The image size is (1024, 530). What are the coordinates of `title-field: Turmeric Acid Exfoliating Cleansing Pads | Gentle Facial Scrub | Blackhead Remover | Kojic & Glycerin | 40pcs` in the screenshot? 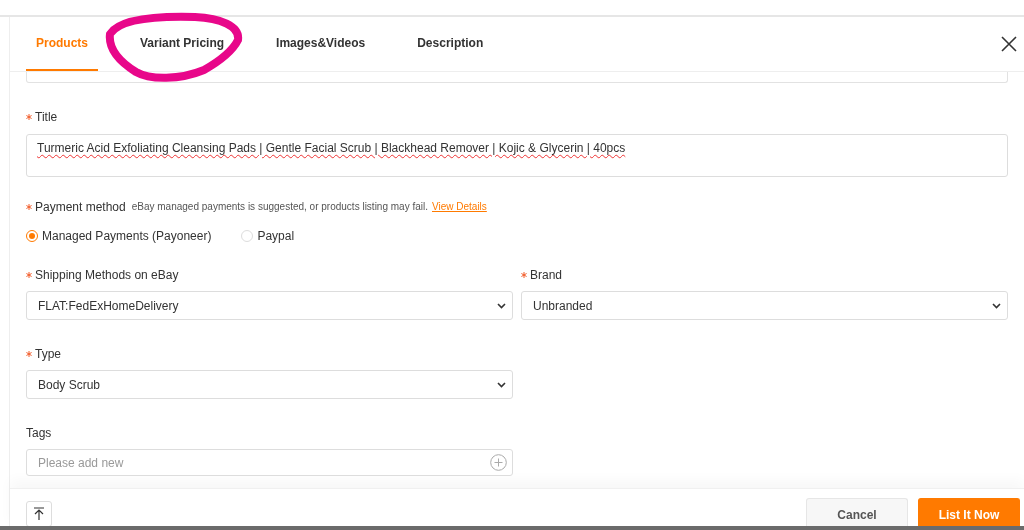 It's located at (517, 155).